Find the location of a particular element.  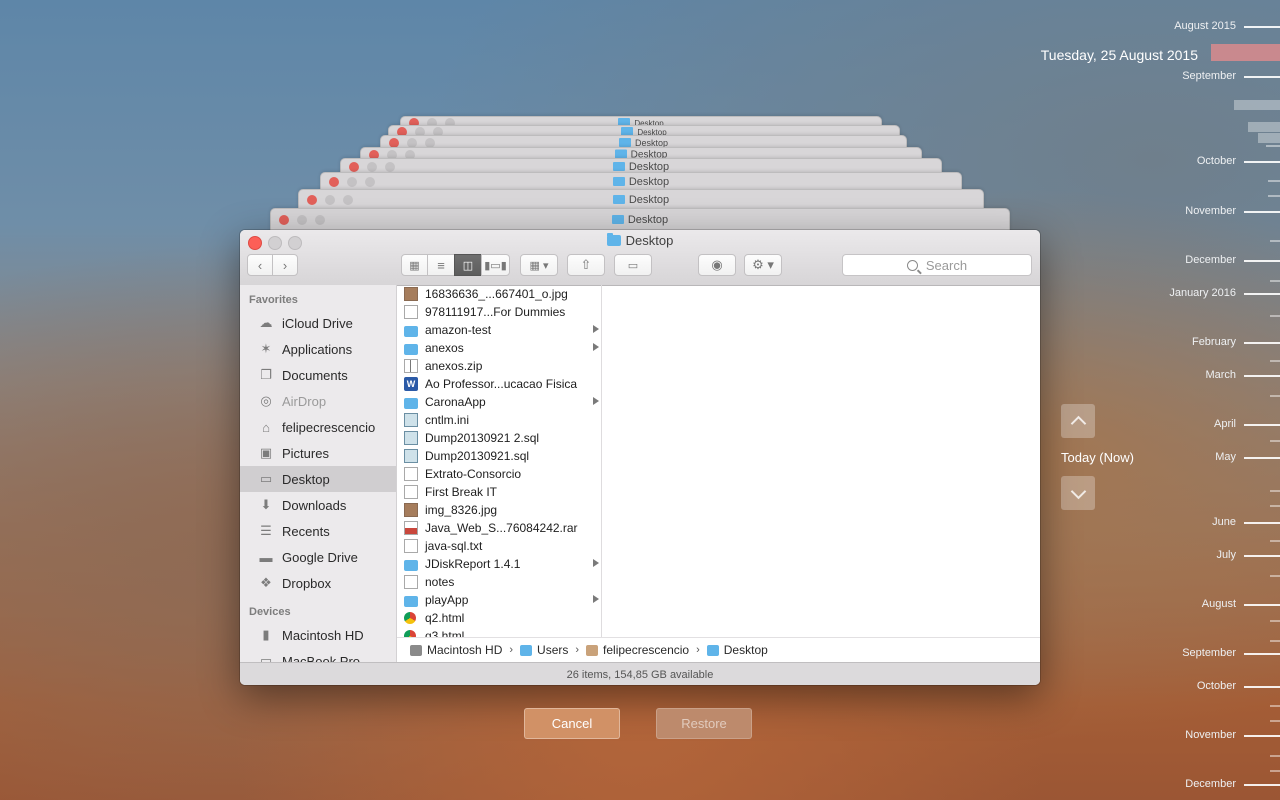

file-list-item: img_8326.jpg is located at coordinates (499, 510).